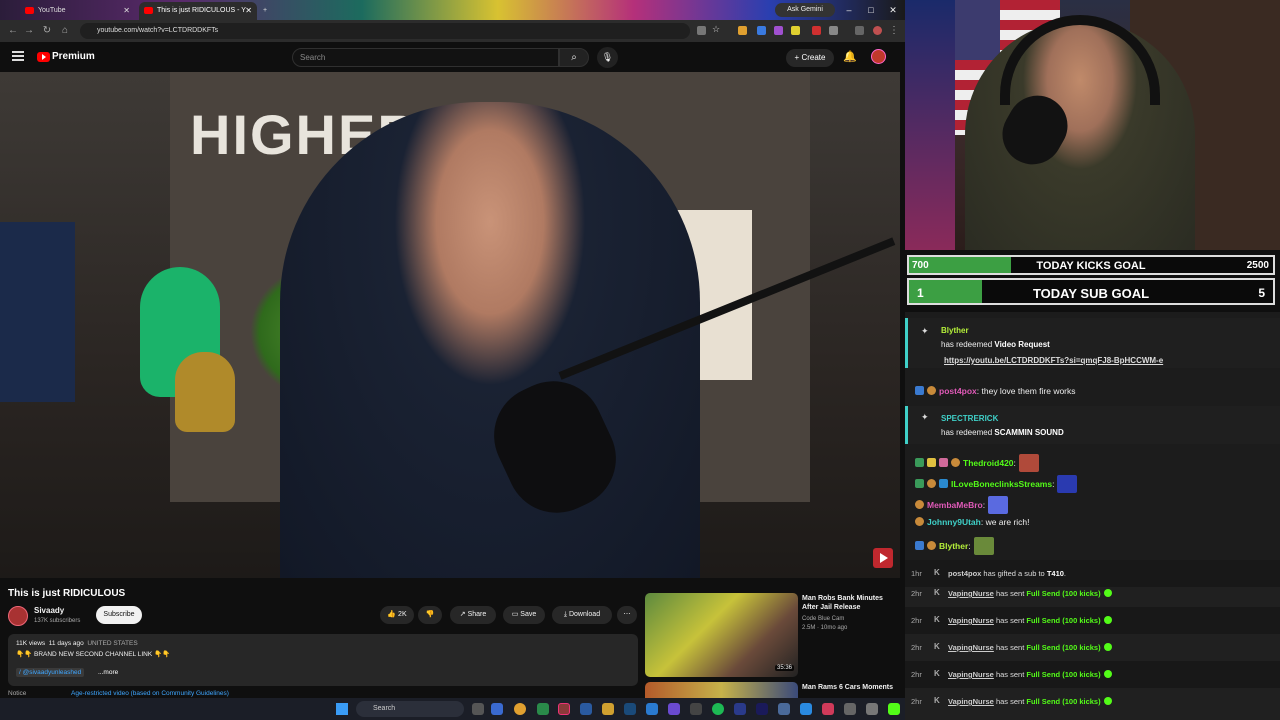 This screenshot has width=1280, height=720. I want to click on ask-gemini-button: Ask Gemini, so click(805, 10).